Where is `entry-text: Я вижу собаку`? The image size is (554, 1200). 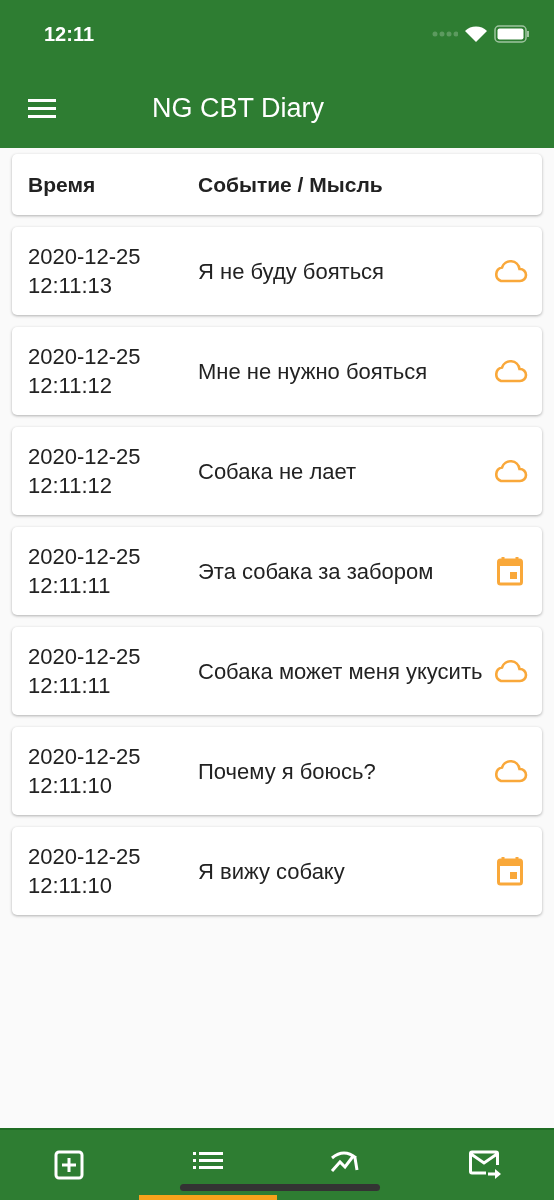
entry-text: Я вижу собаку is located at coordinates (272, 871).